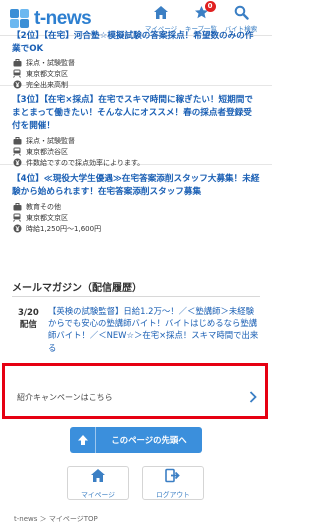 This screenshot has width=320, height=523. What do you see at coordinates (63, 18) in the screenshot?
I see `logo-text: t-news` at bounding box center [63, 18].